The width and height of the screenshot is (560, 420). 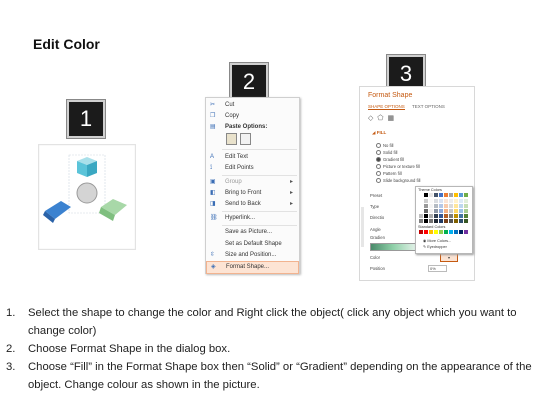 I want to click on fill-line-icon: ◇, so click(x=372, y=118).